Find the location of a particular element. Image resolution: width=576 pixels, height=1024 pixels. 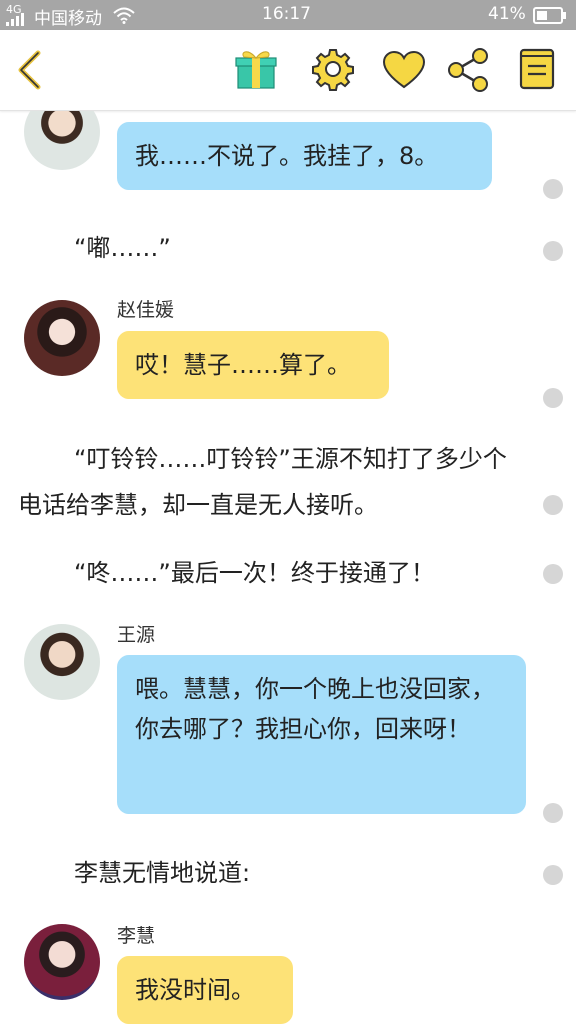

status-bar: 4G 中国移动 16:17 41% is located at coordinates (288, 15).